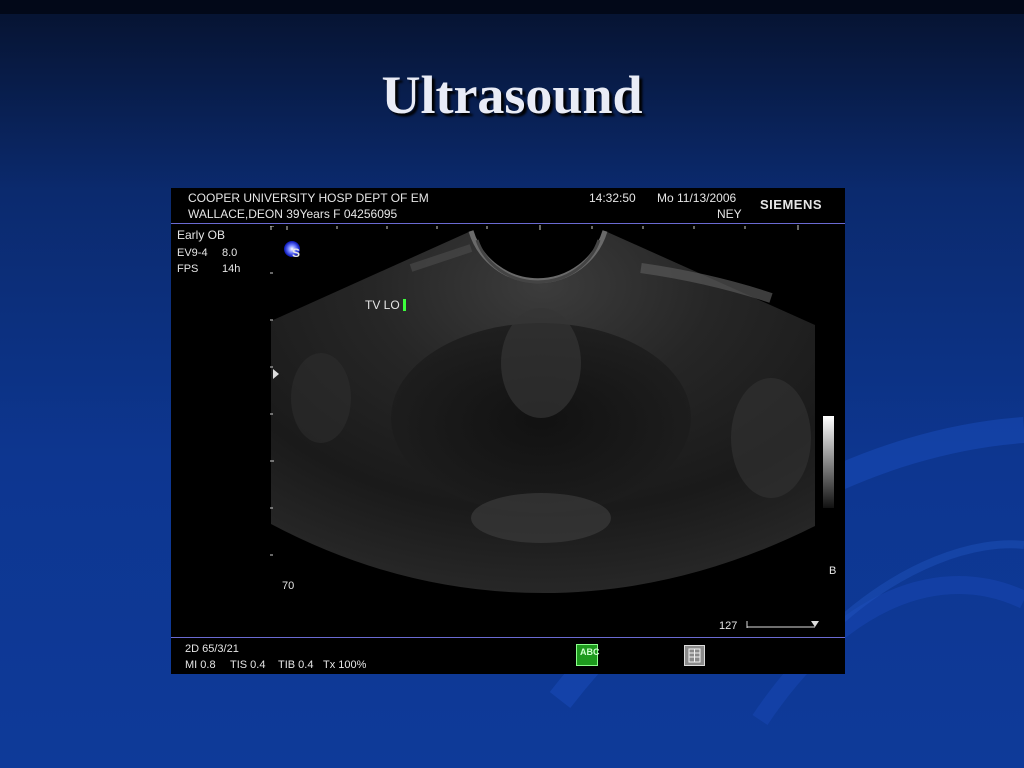  I want to click on tx-label: Tx 100%, so click(345, 665).